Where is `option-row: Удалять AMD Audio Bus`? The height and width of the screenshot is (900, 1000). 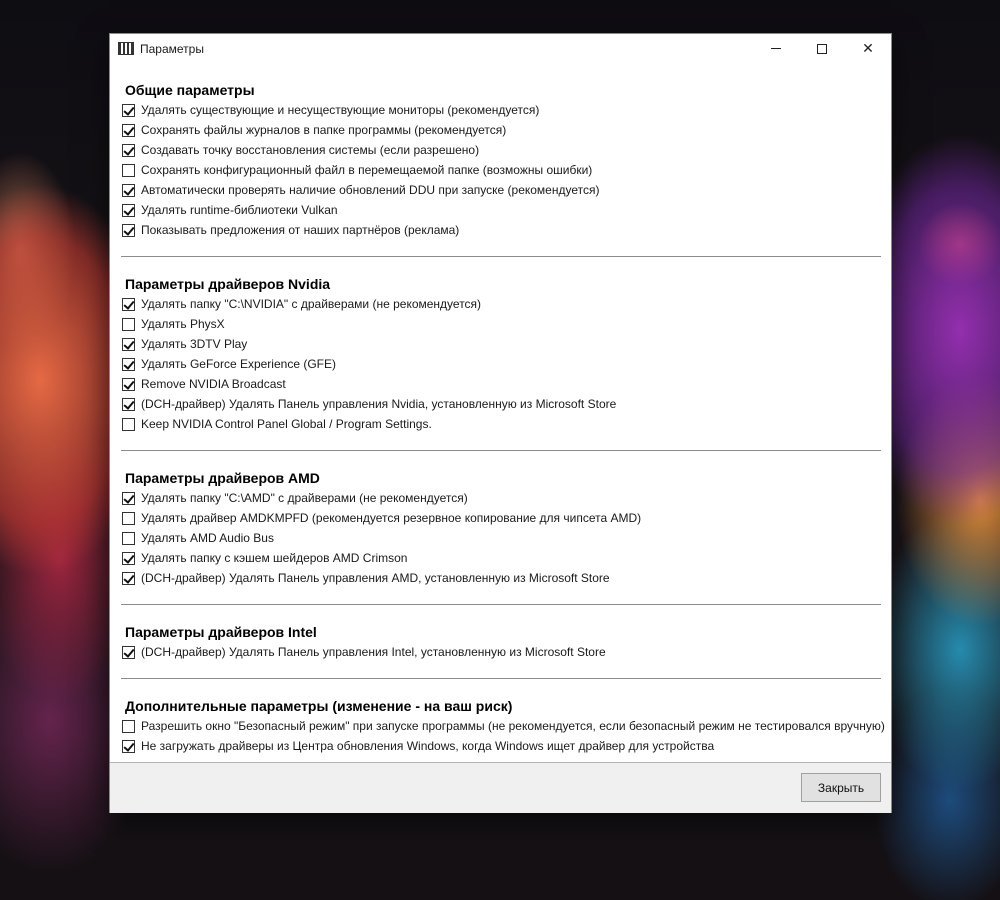
option-row: Удалять AMD Audio Bus is located at coordinates (506, 538).